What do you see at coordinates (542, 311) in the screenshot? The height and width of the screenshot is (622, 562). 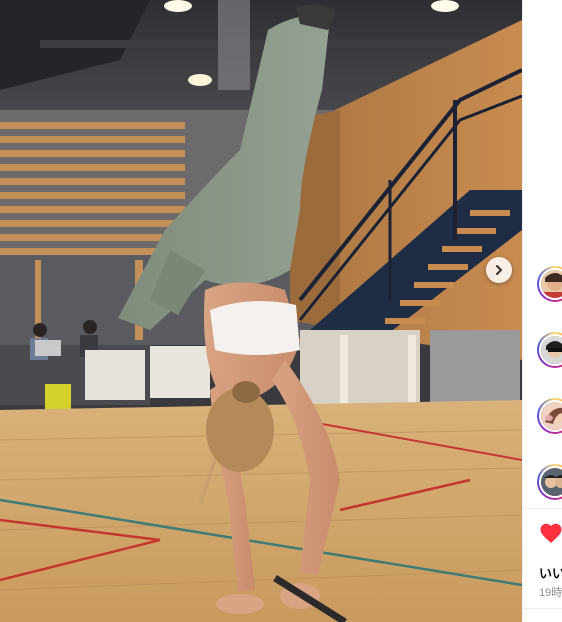 I see `post-sidebar: いい 19時` at bounding box center [542, 311].